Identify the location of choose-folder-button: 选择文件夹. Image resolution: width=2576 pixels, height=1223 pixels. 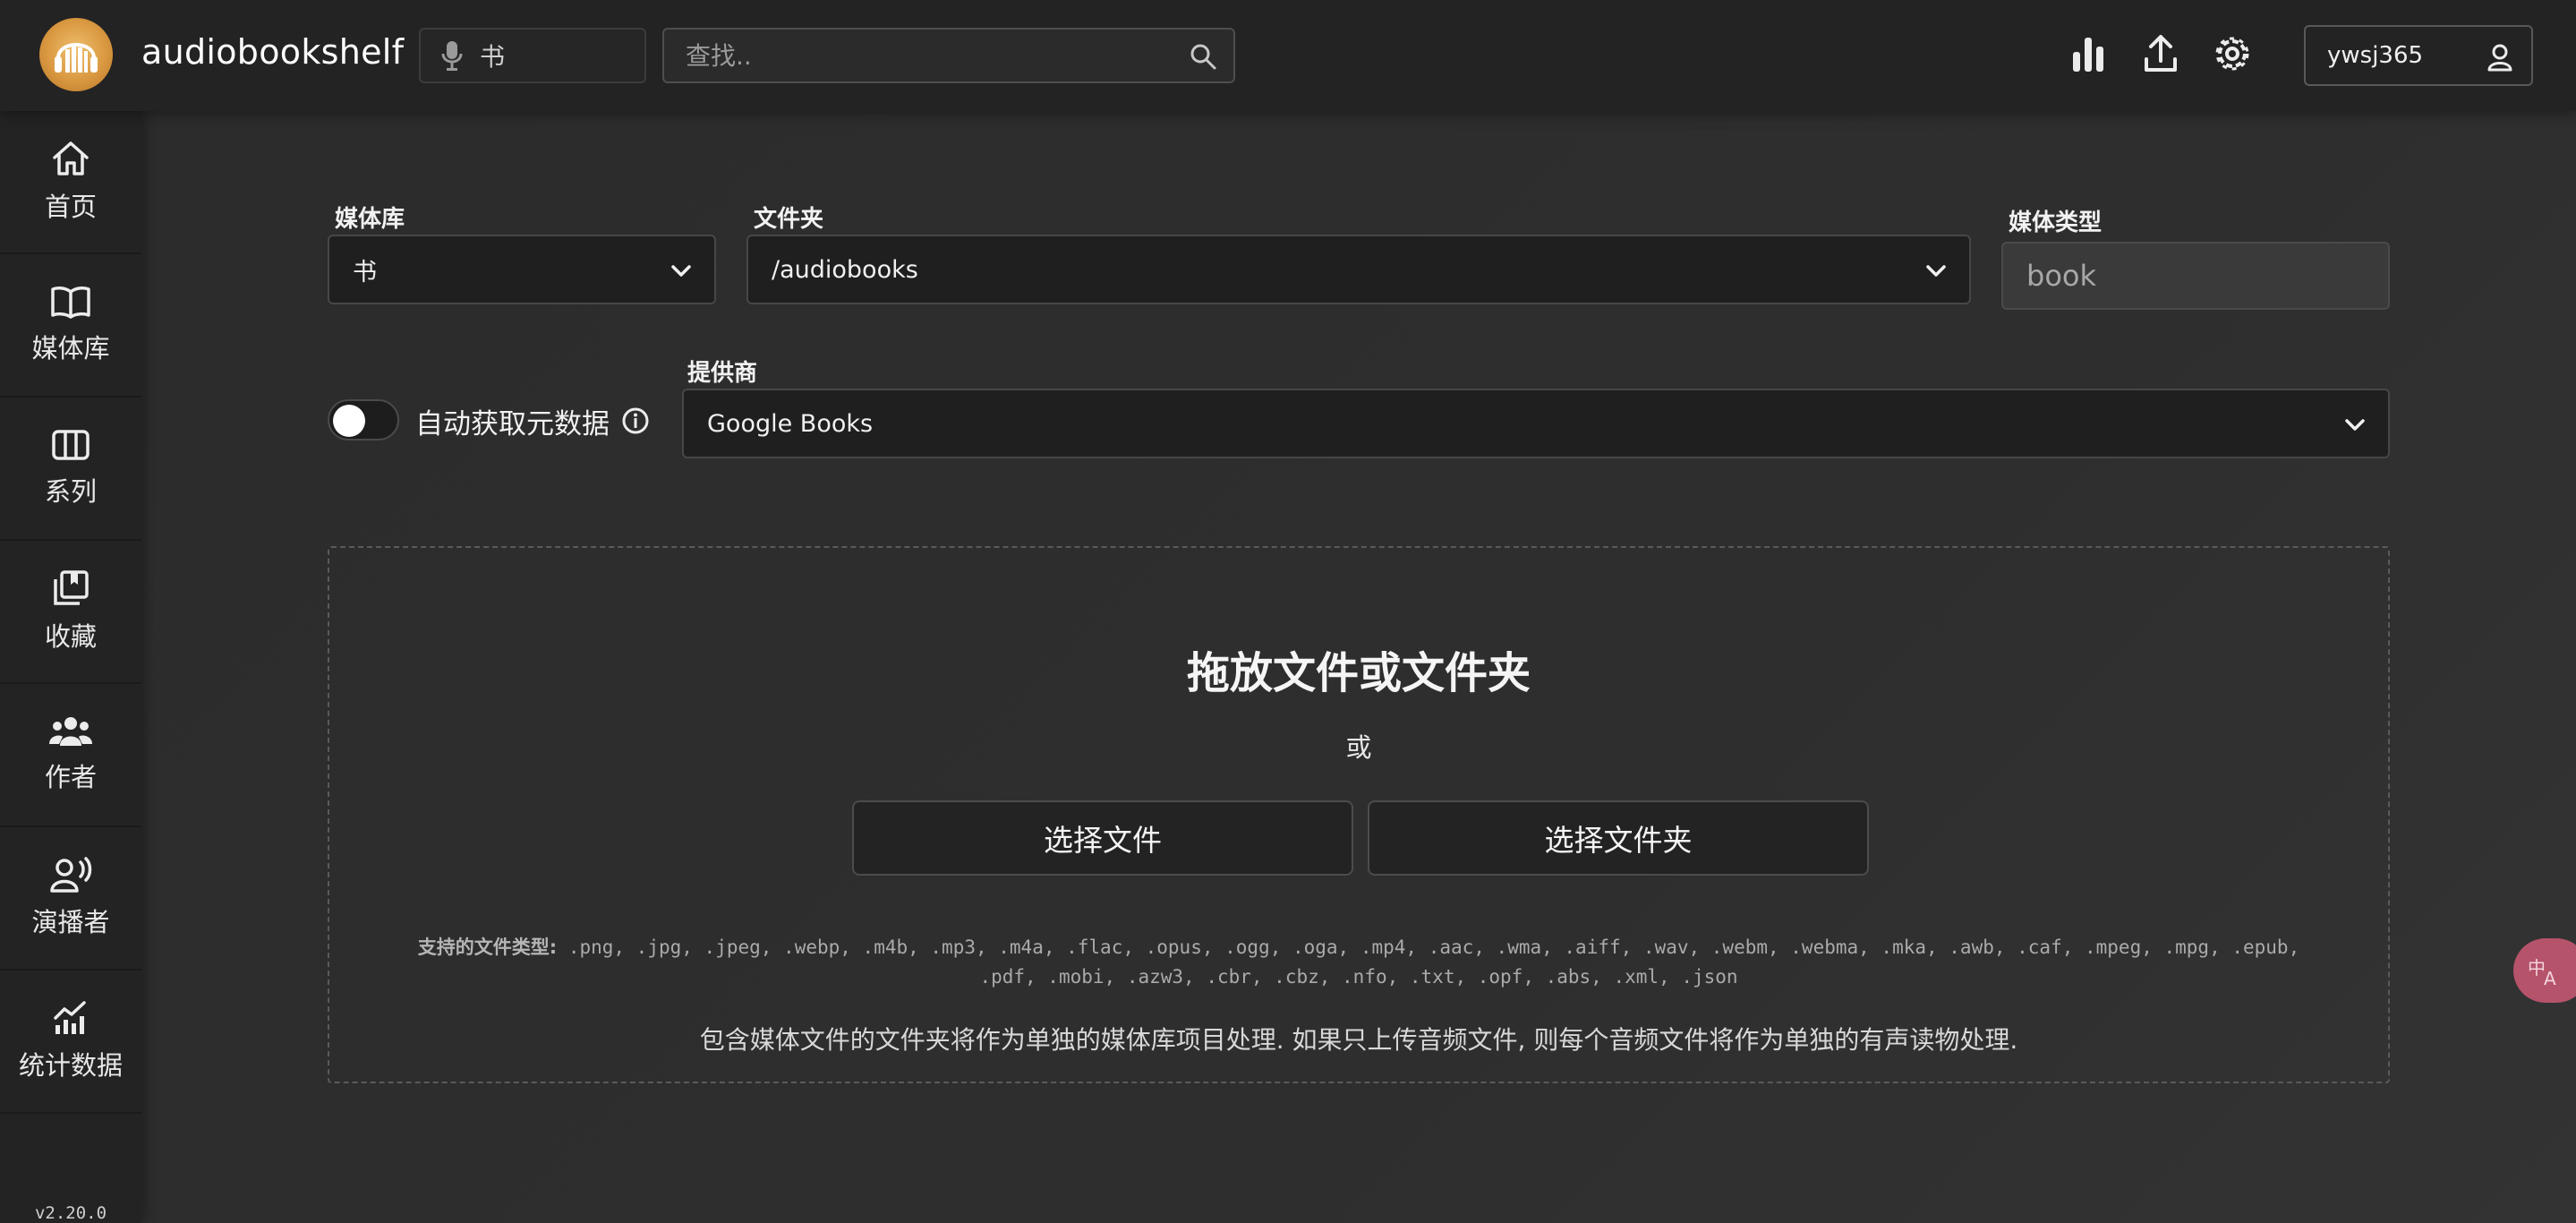
(1618, 838).